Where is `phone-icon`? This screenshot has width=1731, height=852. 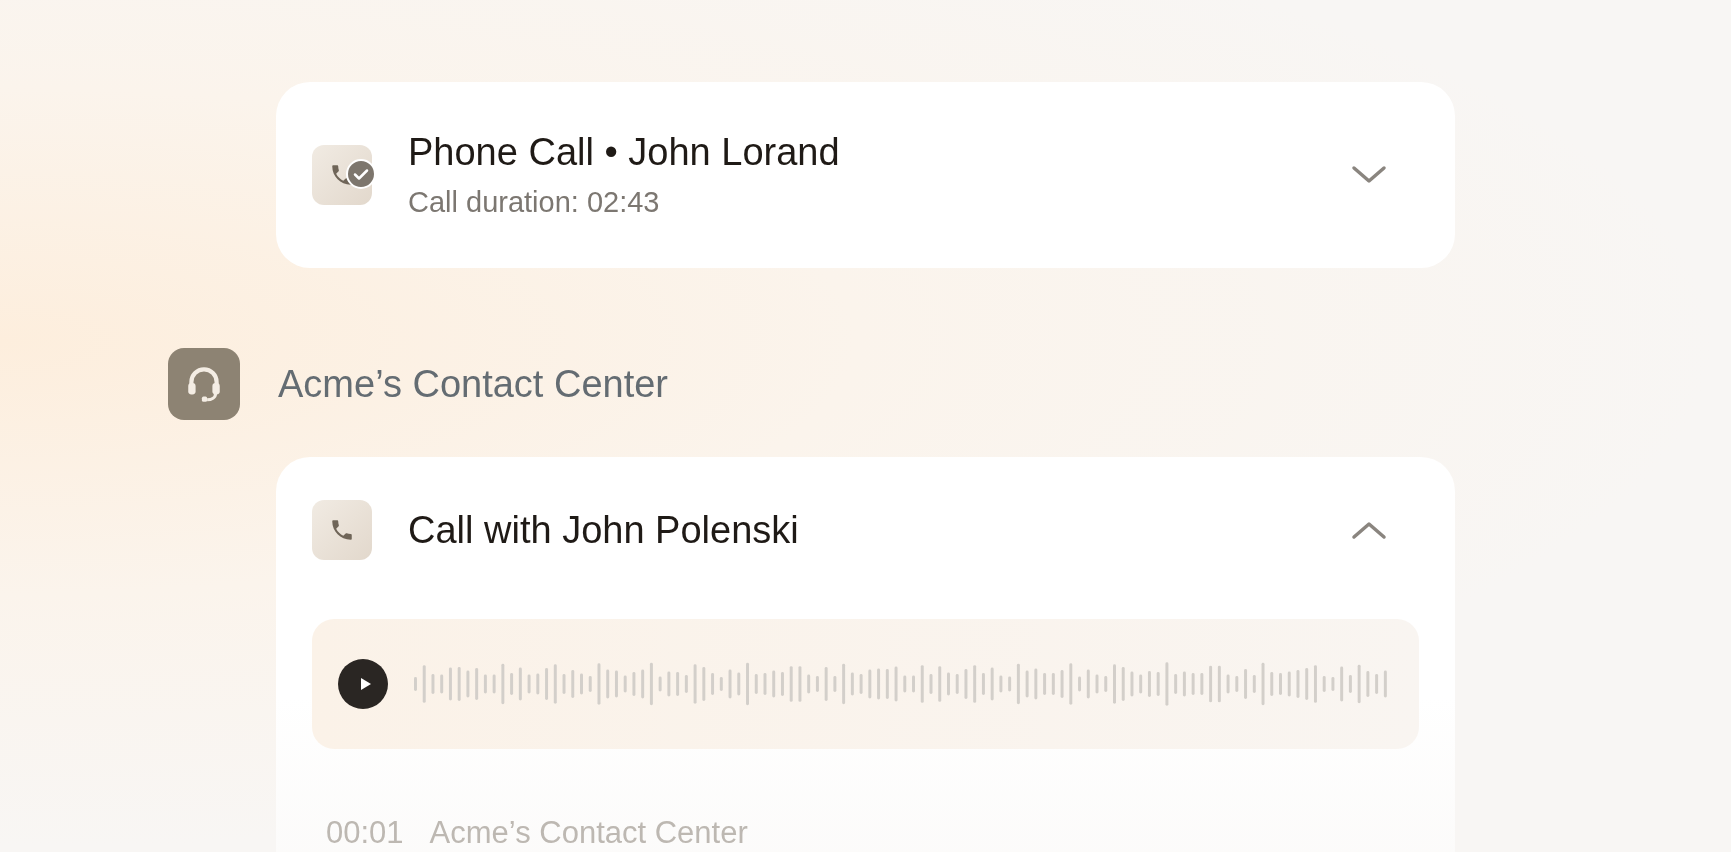
phone-icon is located at coordinates (342, 530).